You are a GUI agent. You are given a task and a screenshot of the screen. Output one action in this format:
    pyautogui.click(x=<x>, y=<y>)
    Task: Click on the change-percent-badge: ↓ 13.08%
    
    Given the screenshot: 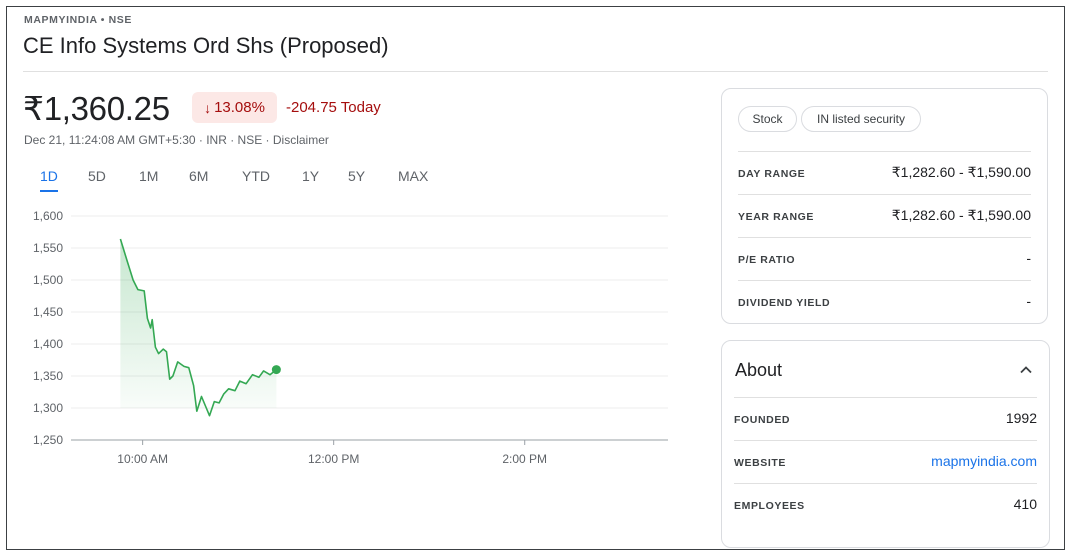 What is the action you would take?
    pyautogui.click(x=234, y=107)
    